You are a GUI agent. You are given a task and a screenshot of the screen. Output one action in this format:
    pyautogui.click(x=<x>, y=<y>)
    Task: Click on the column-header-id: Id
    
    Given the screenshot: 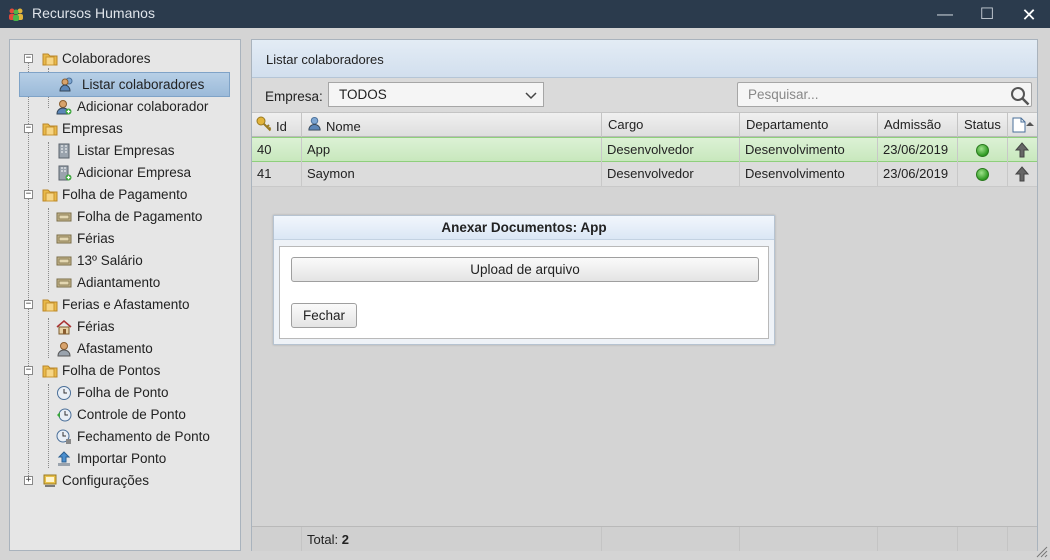 What is the action you would take?
    pyautogui.click(x=277, y=125)
    